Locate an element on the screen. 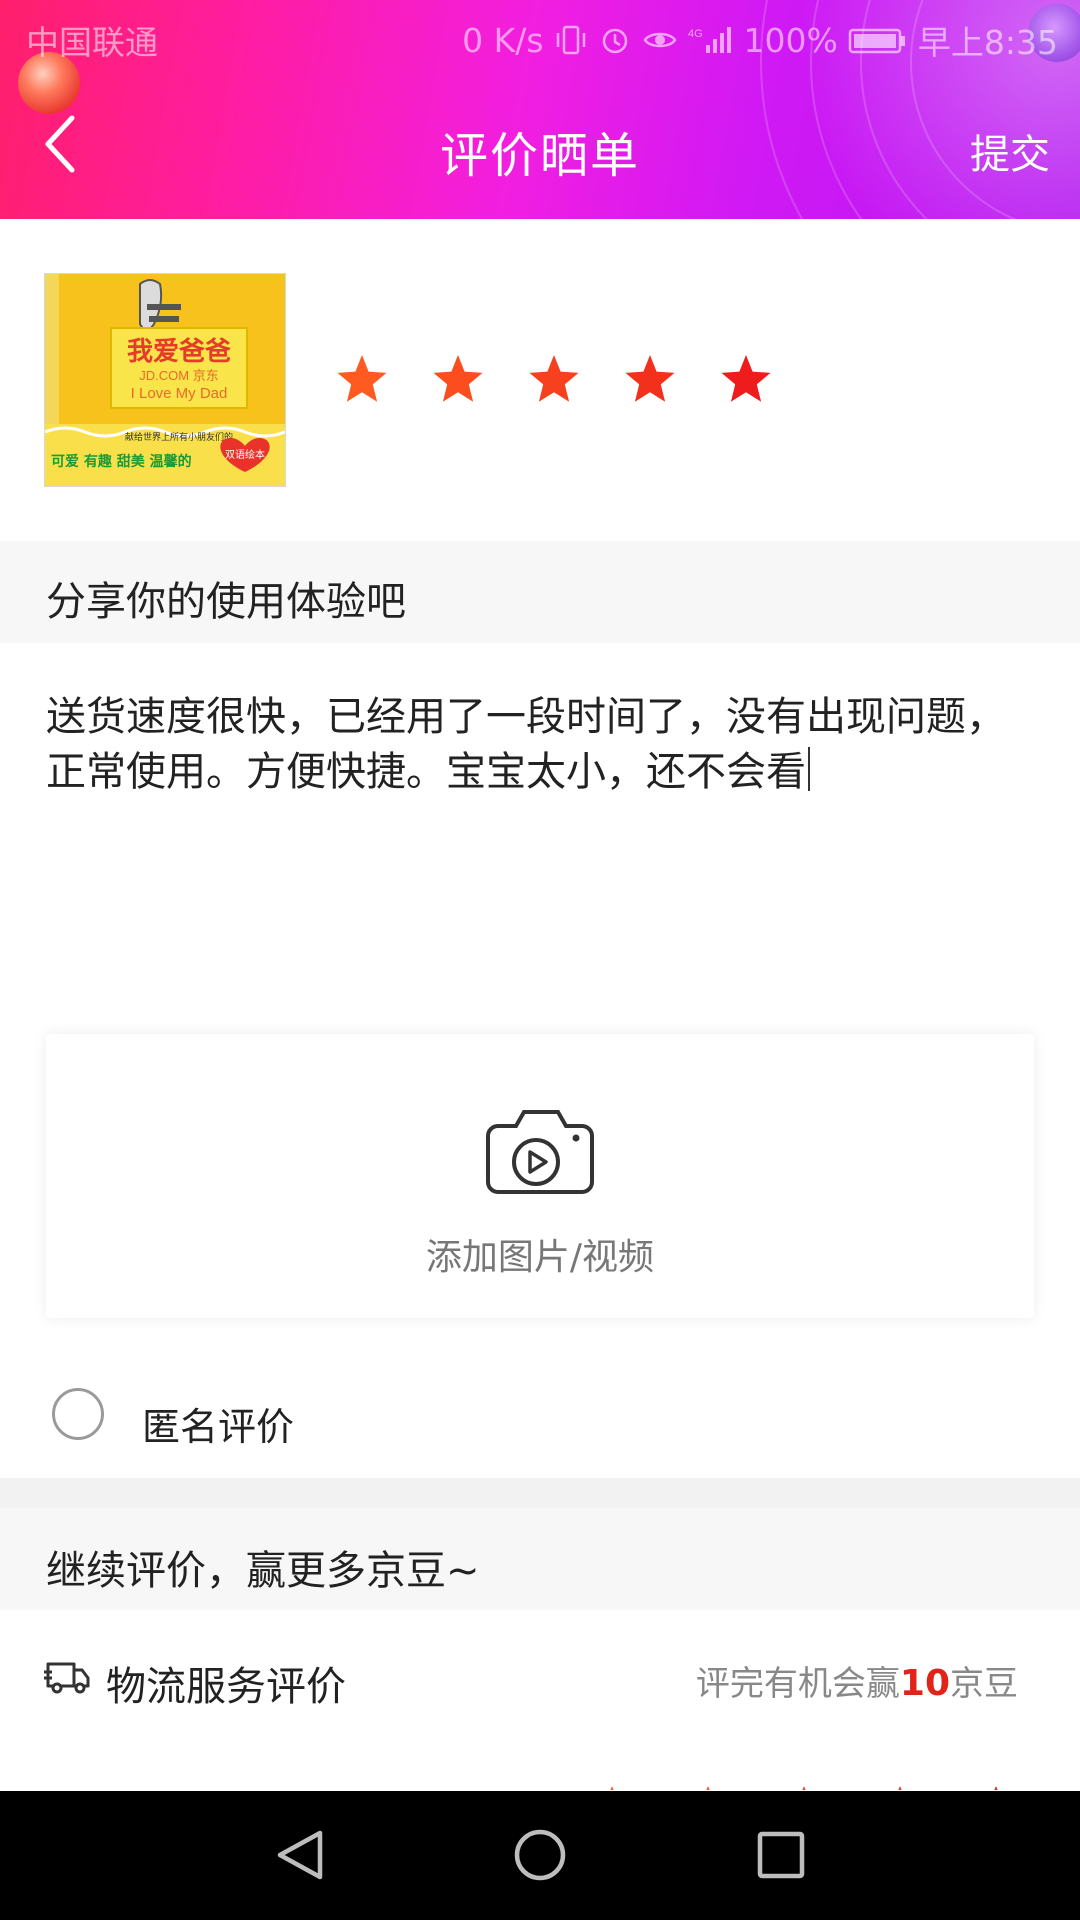  svg-text: JD.COM 京东 is located at coordinates (178, 375).